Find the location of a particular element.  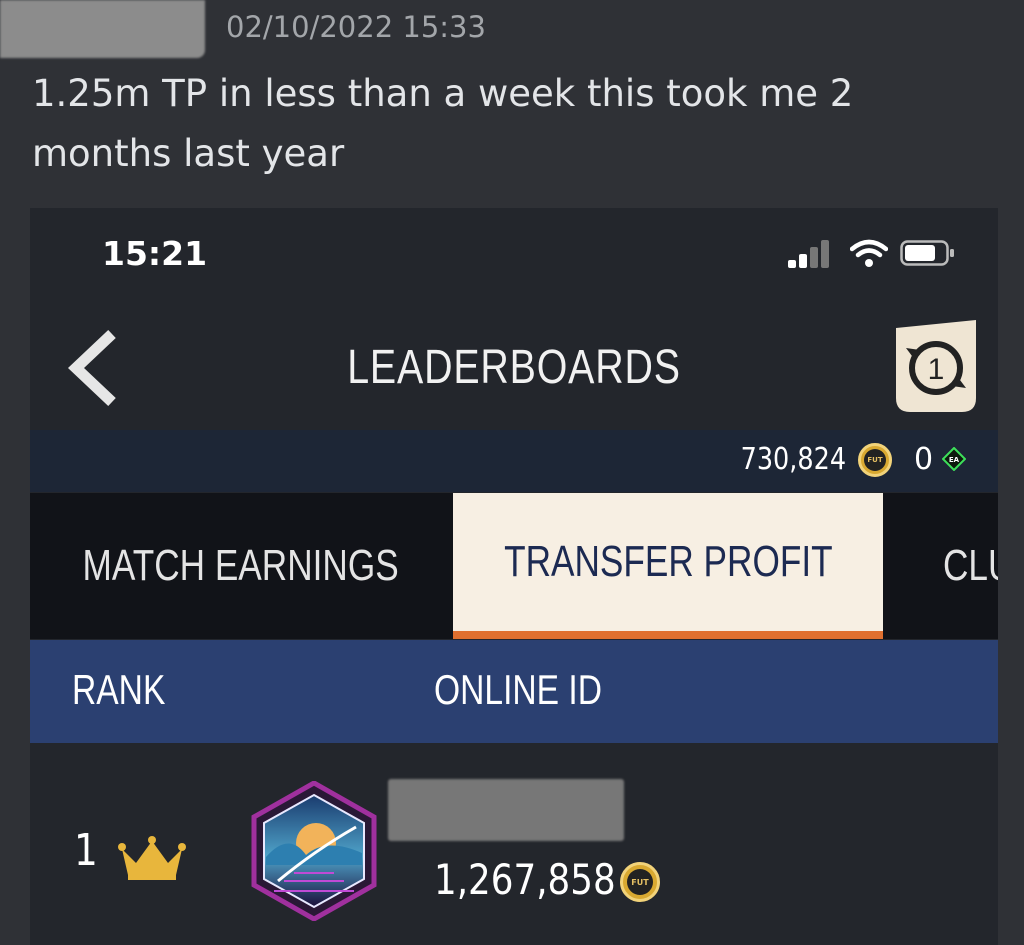

coins-balance: 730,824 is located at coordinates (793, 459).